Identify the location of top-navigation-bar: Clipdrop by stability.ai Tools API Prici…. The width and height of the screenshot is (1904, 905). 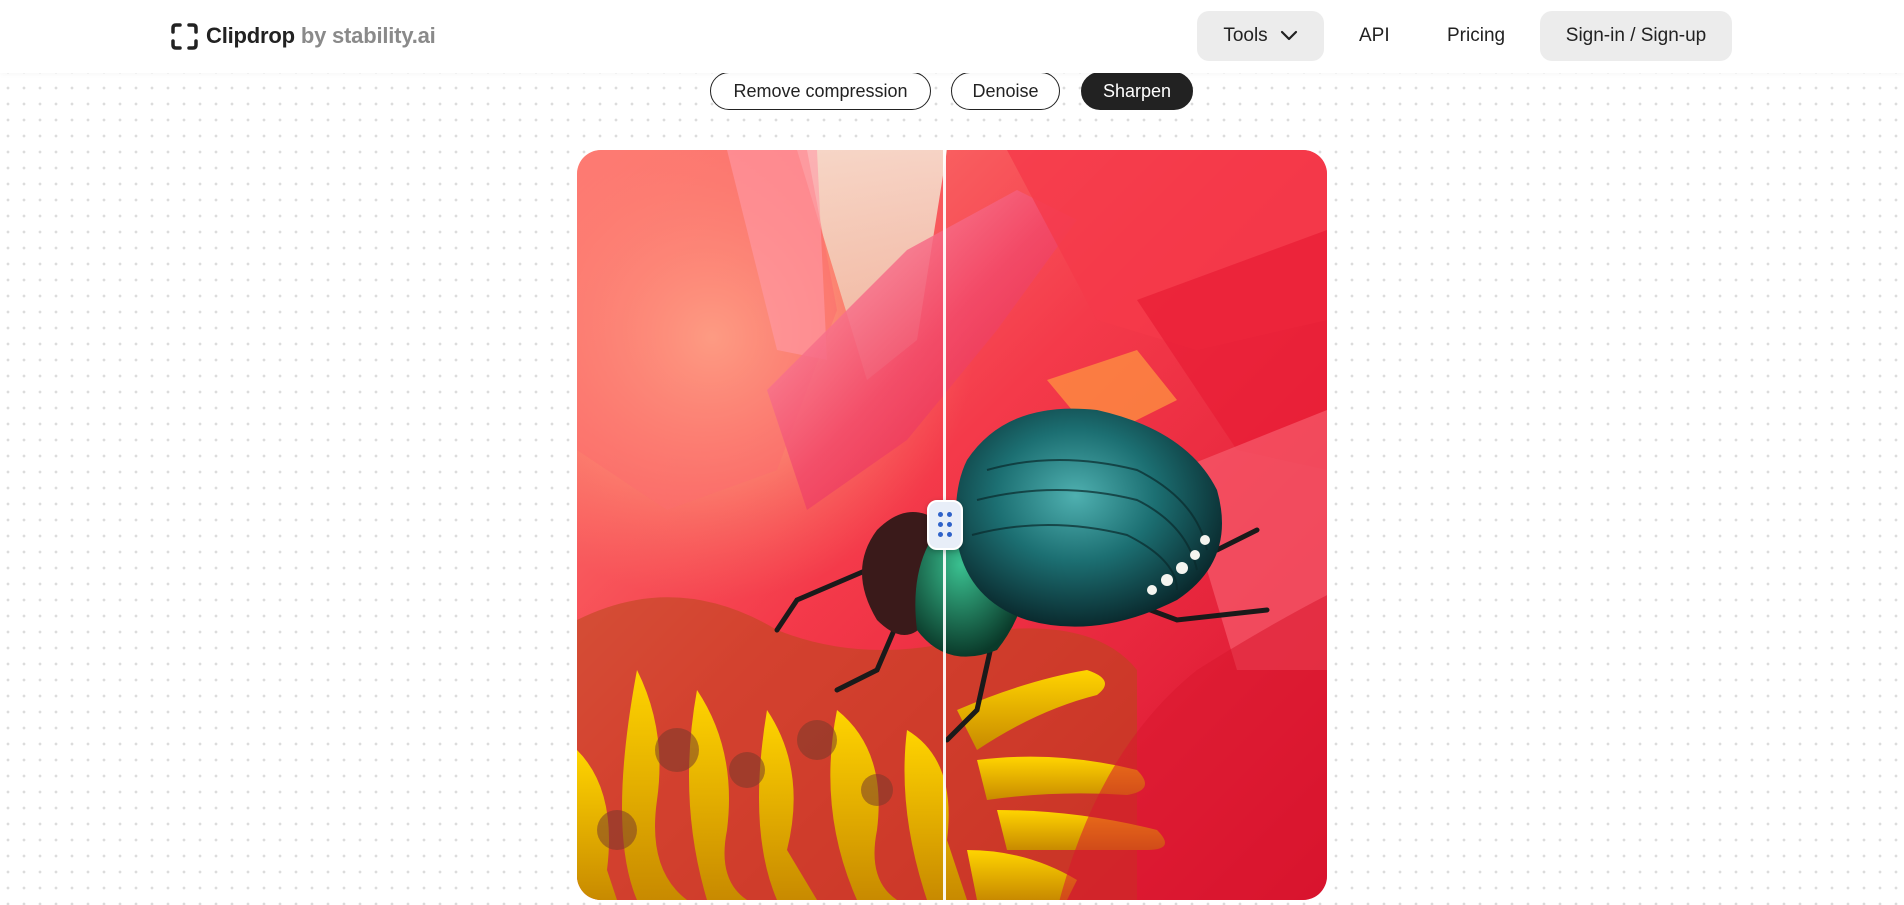
(952, 36).